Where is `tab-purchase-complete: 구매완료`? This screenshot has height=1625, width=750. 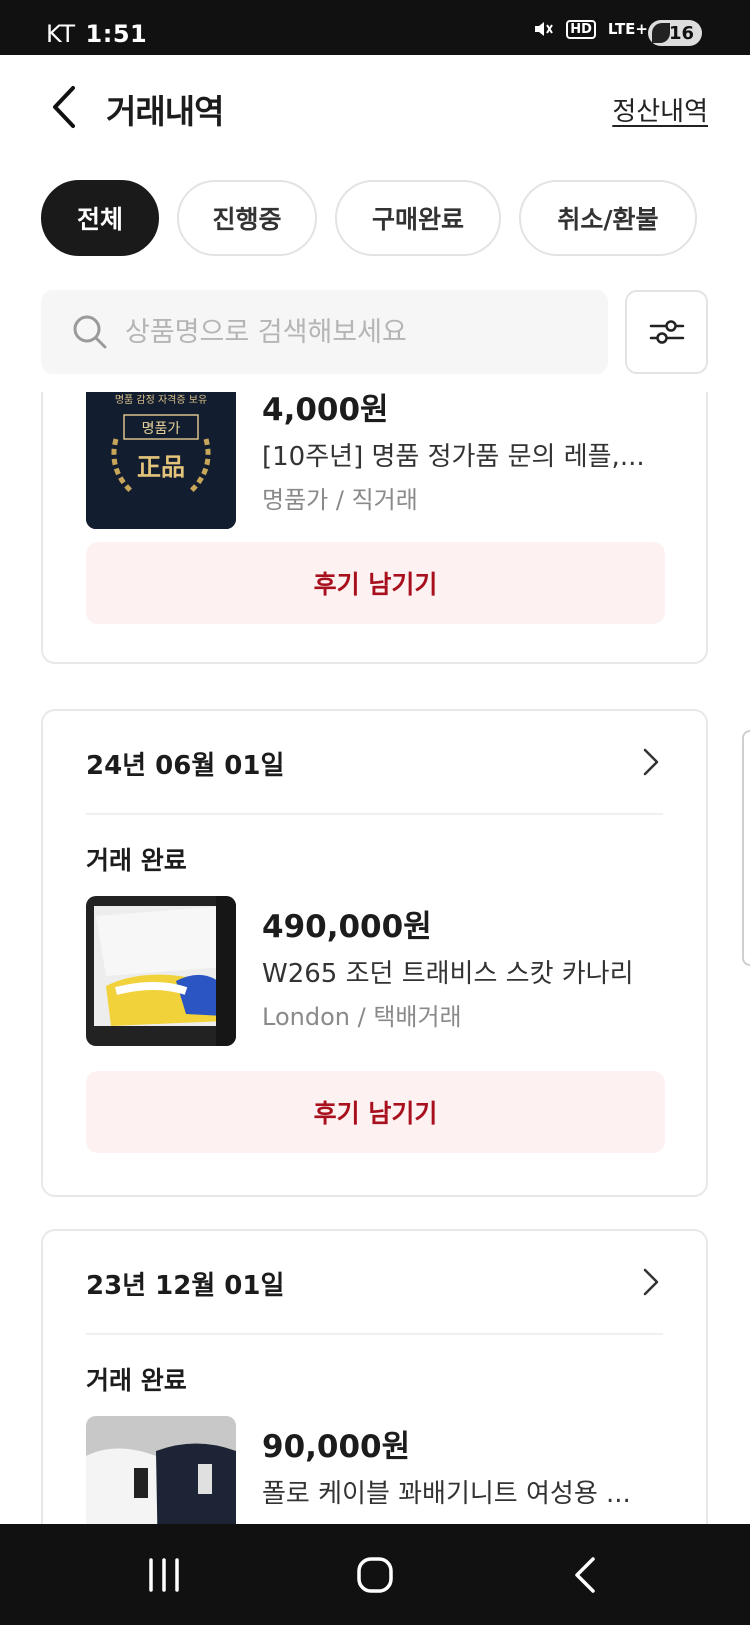 tab-purchase-complete: 구매완료 is located at coordinates (418, 218).